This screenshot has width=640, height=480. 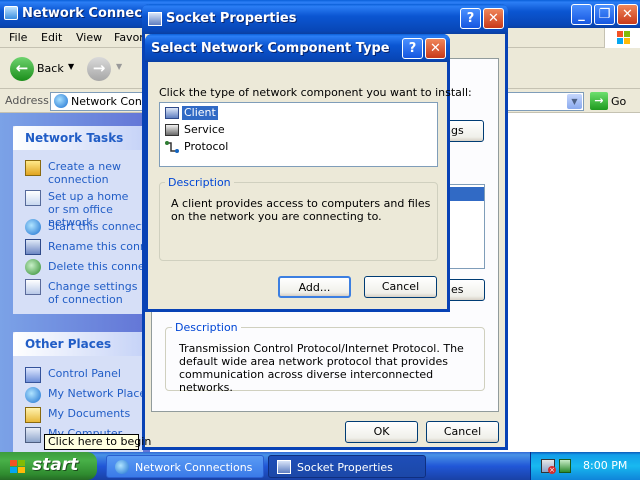 What do you see at coordinates (50, 68) in the screenshot?
I see `back-button-label: Back` at bounding box center [50, 68].